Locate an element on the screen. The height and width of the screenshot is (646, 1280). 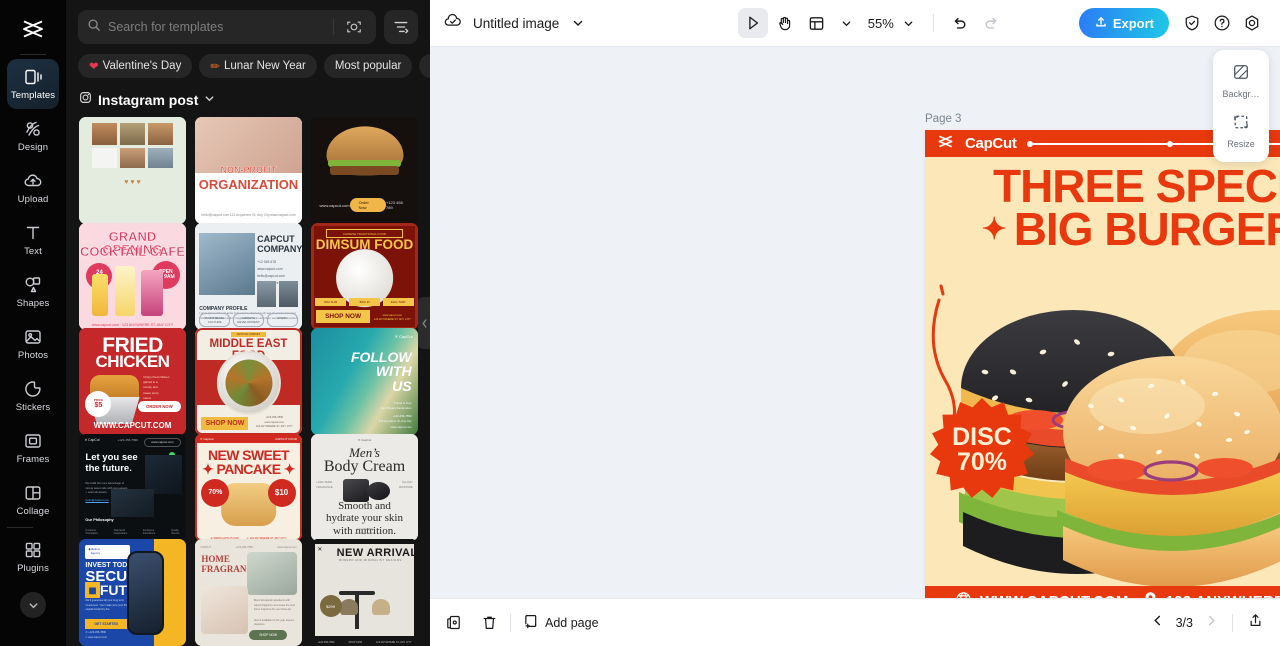
zoom-level: 55% is located at coordinates (881, 23).